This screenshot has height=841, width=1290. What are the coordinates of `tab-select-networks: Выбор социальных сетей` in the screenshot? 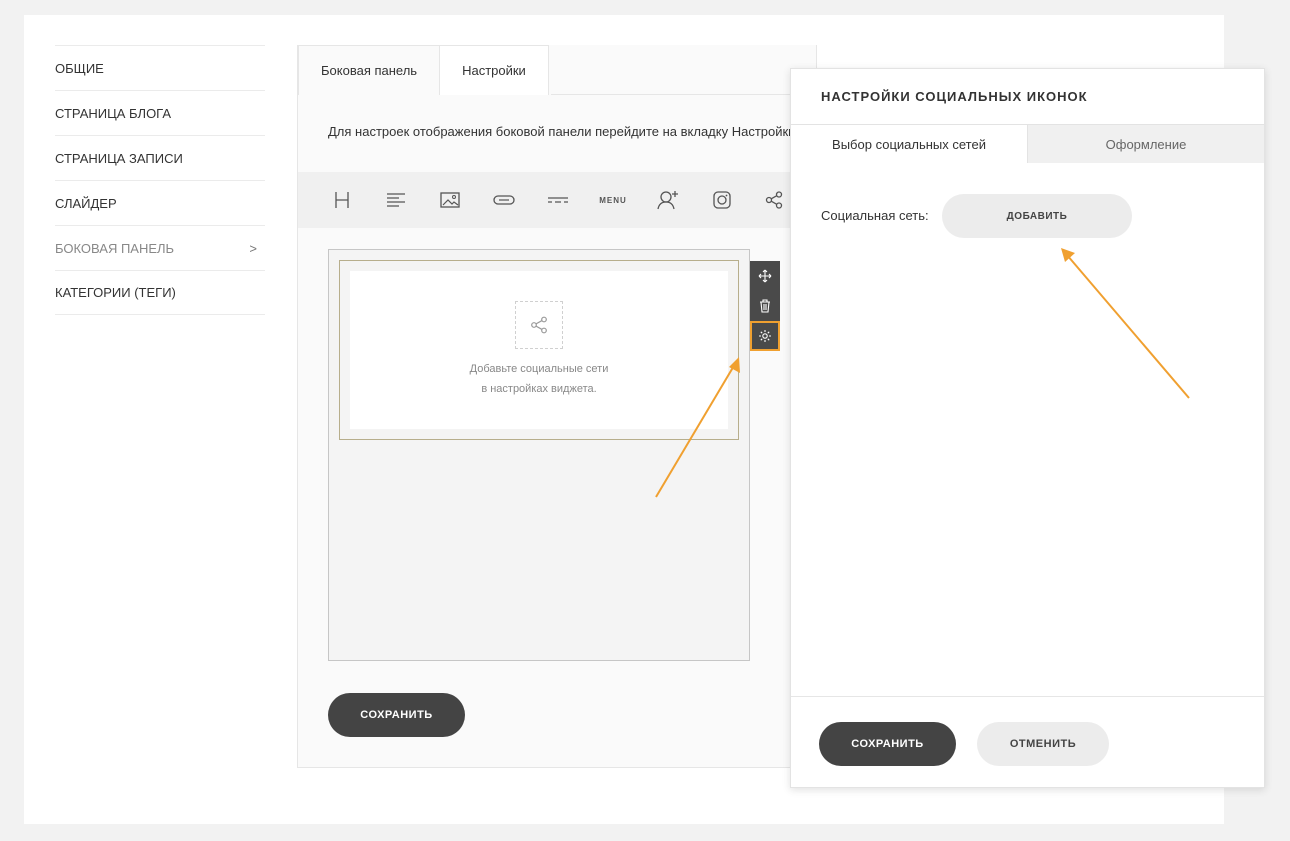 It's located at (909, 144).